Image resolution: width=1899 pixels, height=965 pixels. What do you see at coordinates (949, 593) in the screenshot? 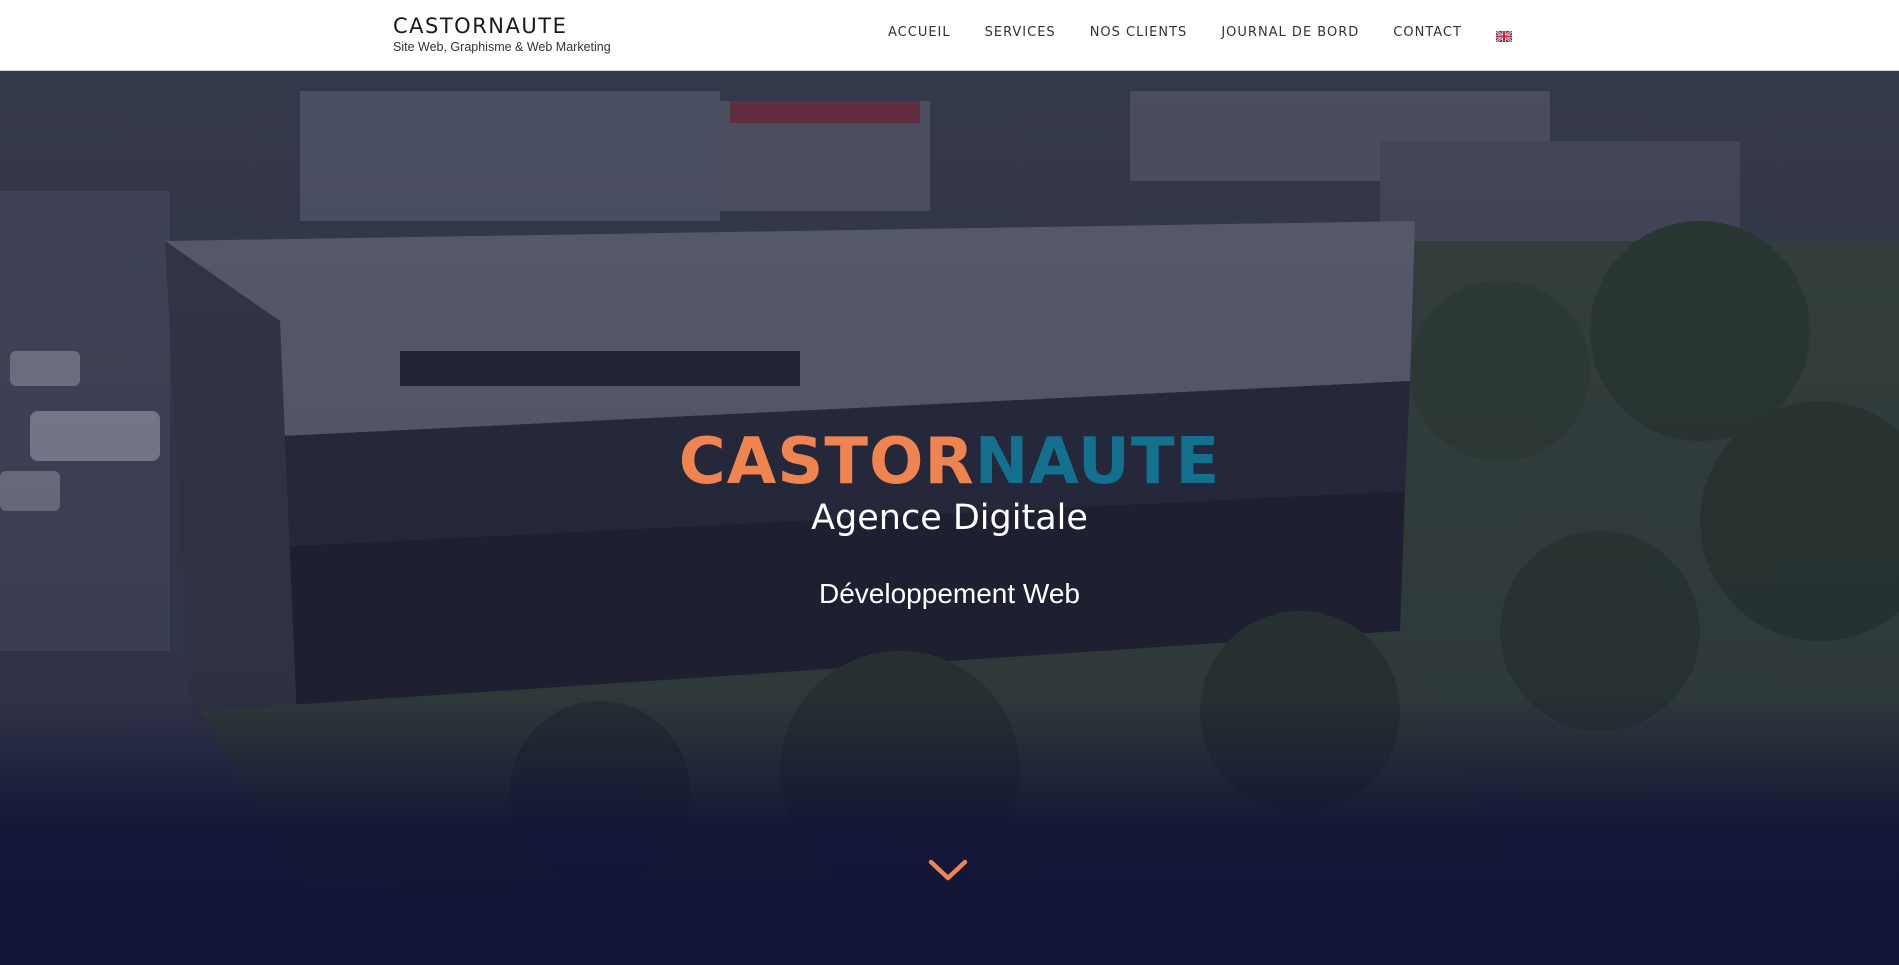
I see `hero-rotating-text: Développement Web` at bounding box center [949, 593].